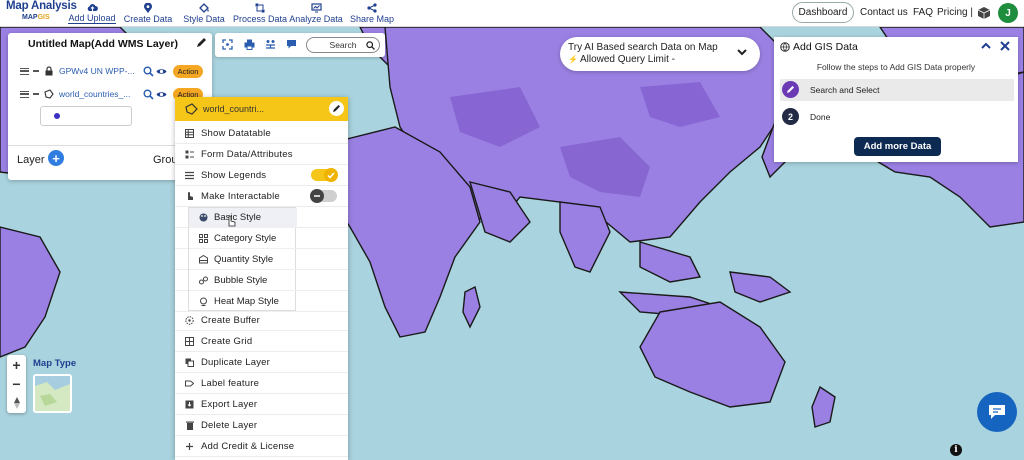 Image resolution: width=1024 pixels, height=460 pixels. I want to click on contact-link: Contact us, so click(884, 12).